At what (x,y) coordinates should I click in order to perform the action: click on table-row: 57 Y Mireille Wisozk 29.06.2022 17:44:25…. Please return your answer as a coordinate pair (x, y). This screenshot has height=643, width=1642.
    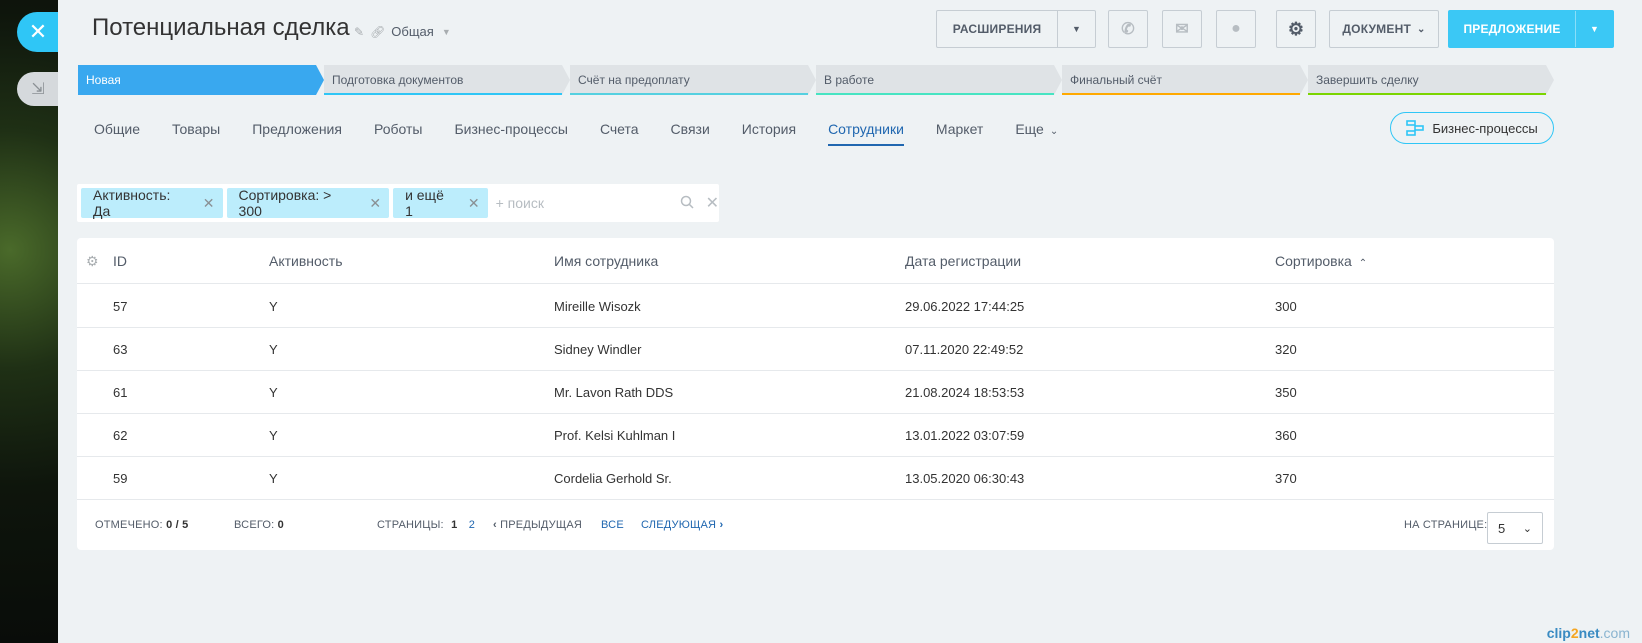
    Looking at the image, I should click on (815, 306).